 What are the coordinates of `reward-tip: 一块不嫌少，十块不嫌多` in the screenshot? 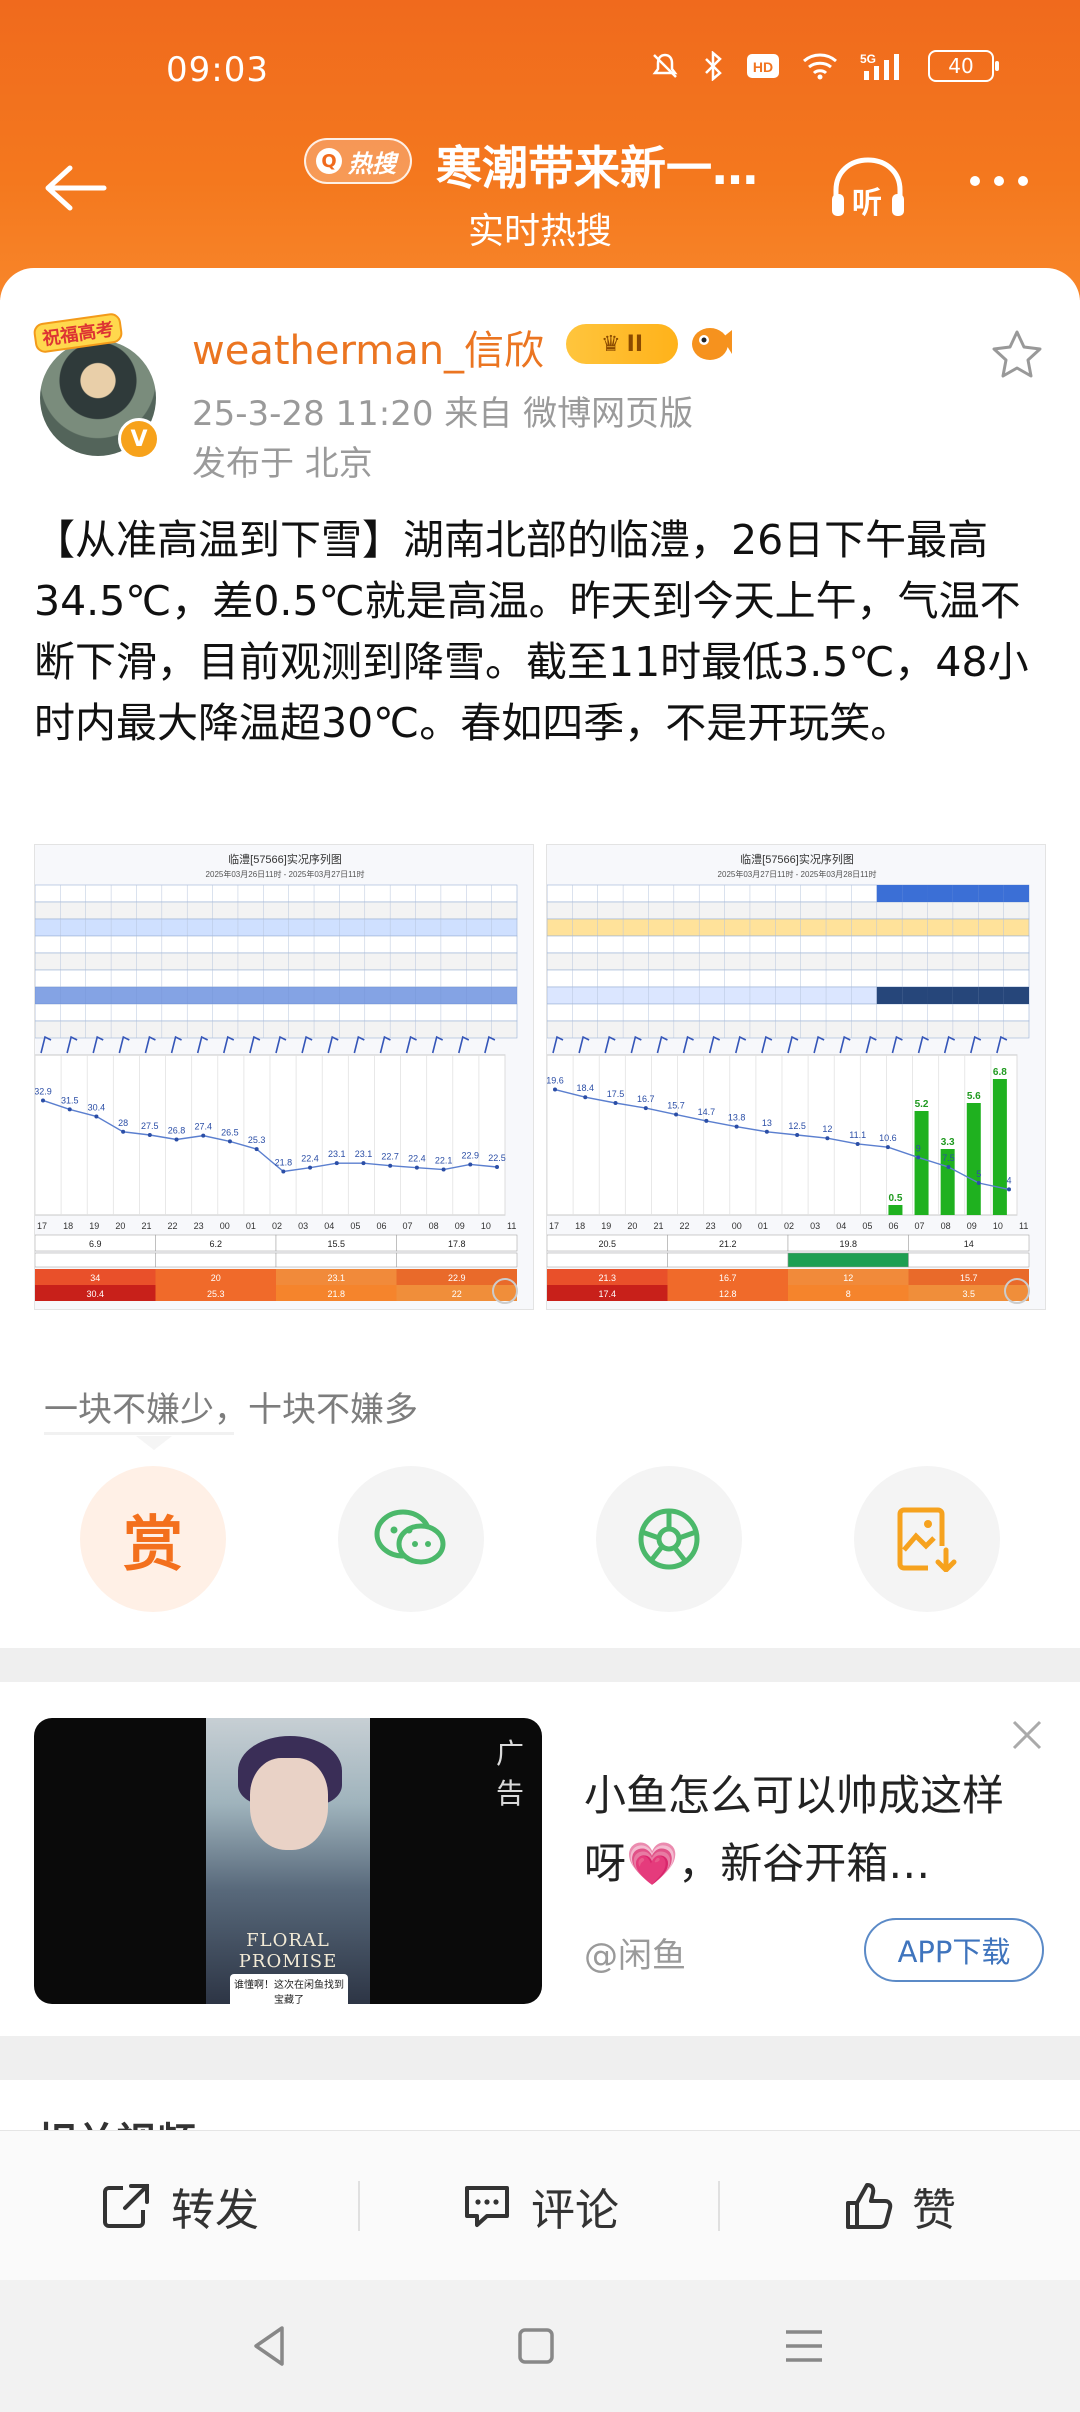 It's located at (231, 1410).